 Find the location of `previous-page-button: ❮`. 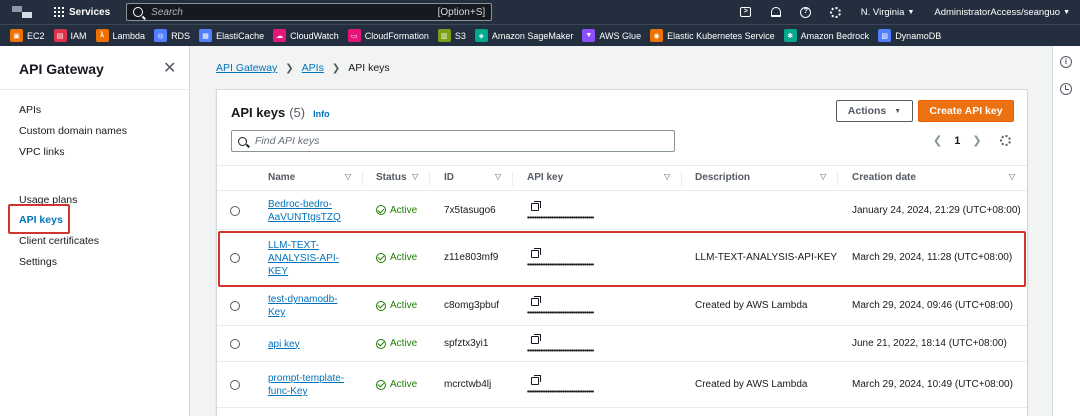

previous-page-button: ❮ is located at coordinates (937, 140).